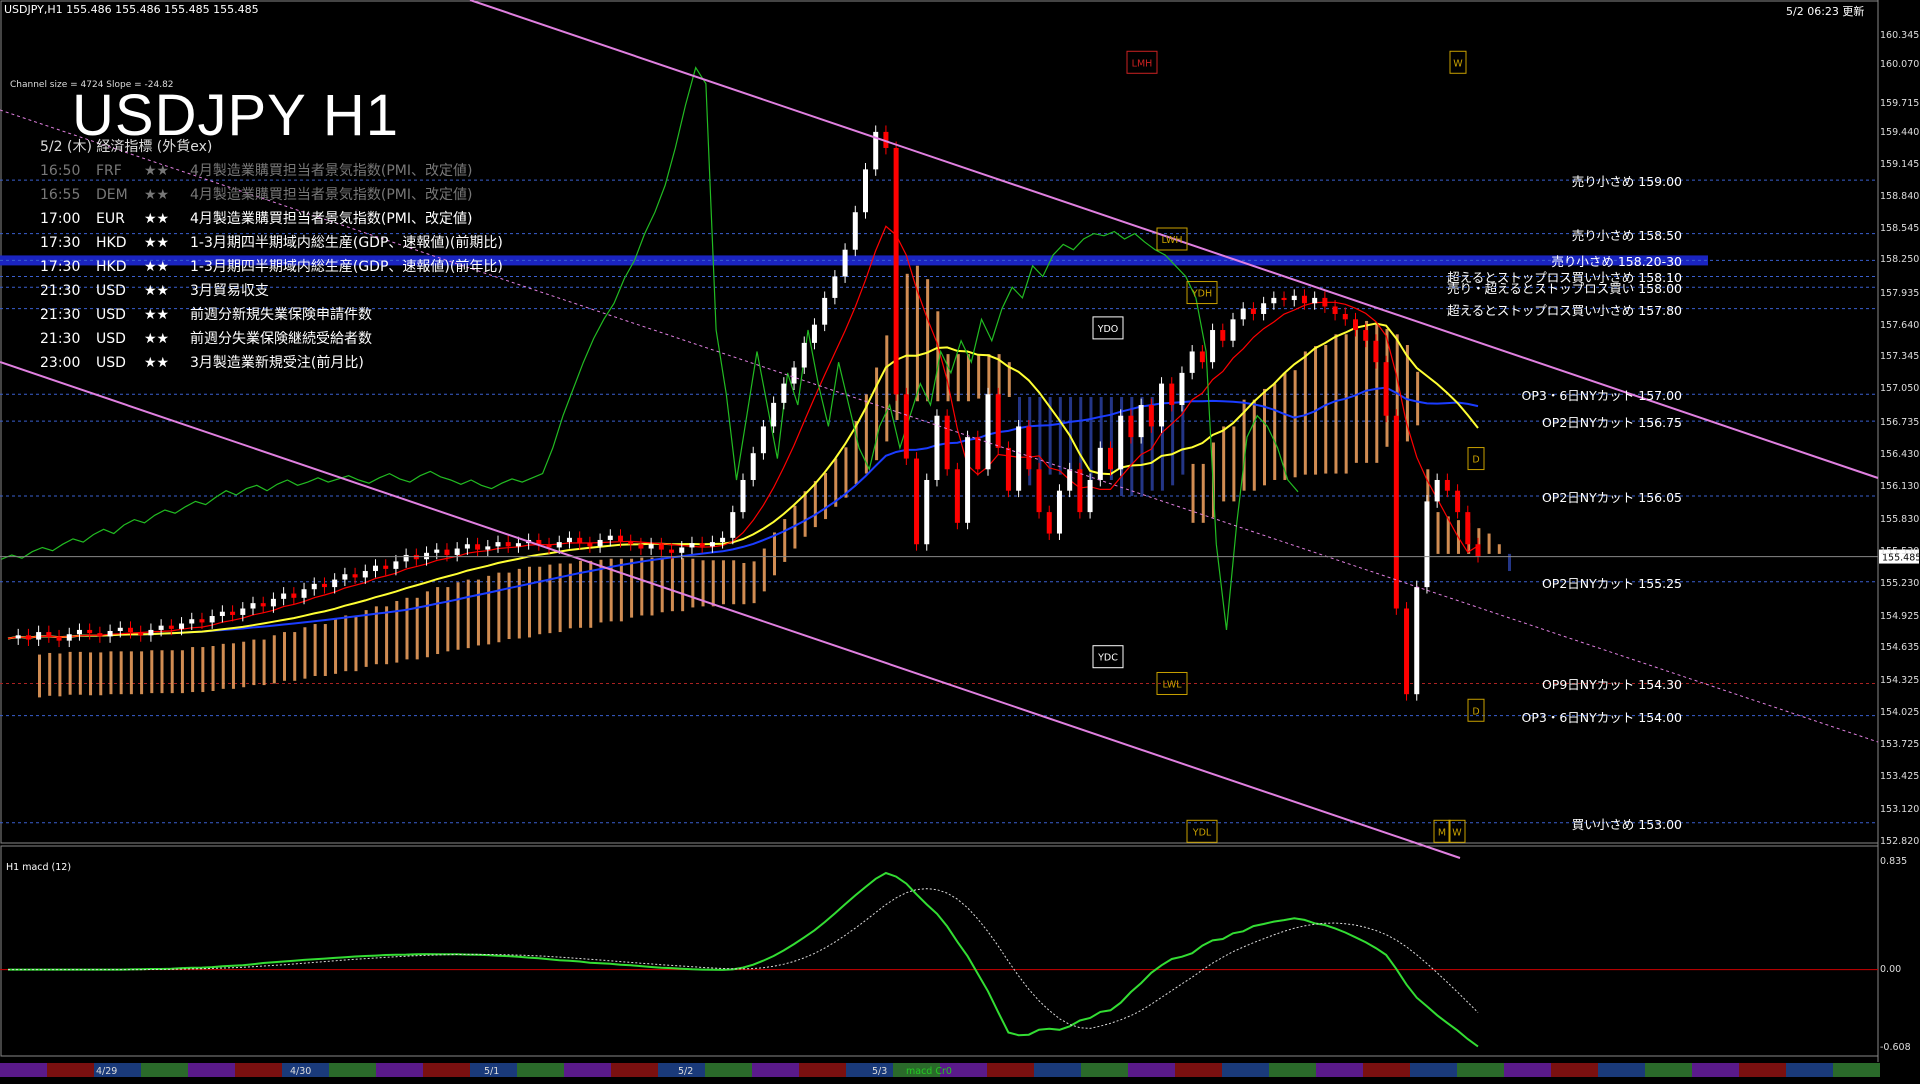 This screenshot has width=1920, height=1084. Describe the element at coordinates (492, 1071) in the screenshot. I see `date-tick: 5/1` at that location.